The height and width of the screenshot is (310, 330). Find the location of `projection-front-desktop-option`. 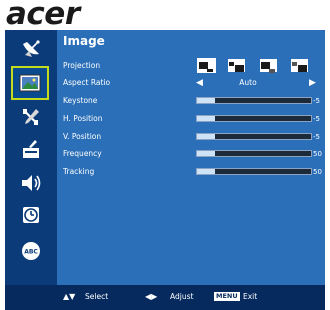

projection-front-desktop-option is located at coordinates (206, 65).